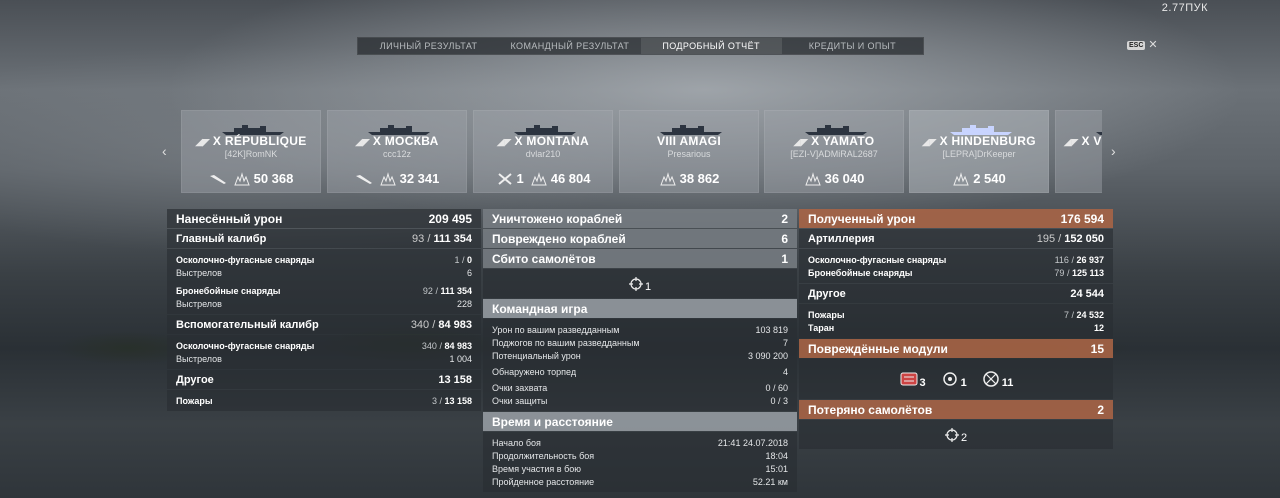 This screenshot has width=1280, height=498. What do you see at coordinates (324, 324) in the screenshot?
I see `secondary-header: Вспомогательный калибр 340 / 84 983` at bounding box center [324, 324].